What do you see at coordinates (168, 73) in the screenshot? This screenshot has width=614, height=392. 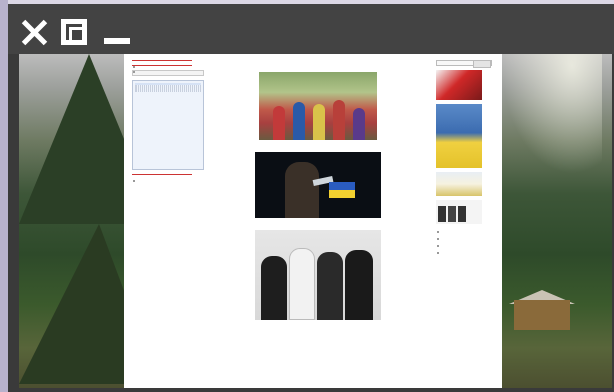 I see `sidebar-widget` at bounding box center [168, 73].